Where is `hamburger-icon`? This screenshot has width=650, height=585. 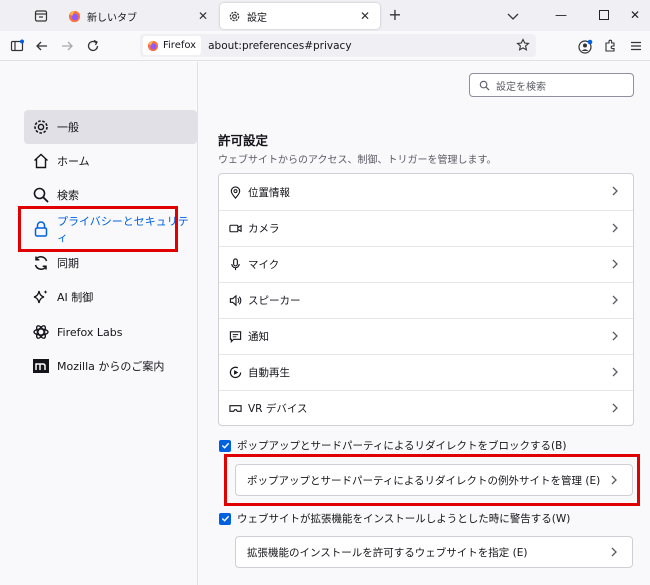 hamburger-icon is located at coordinates (636, 46).